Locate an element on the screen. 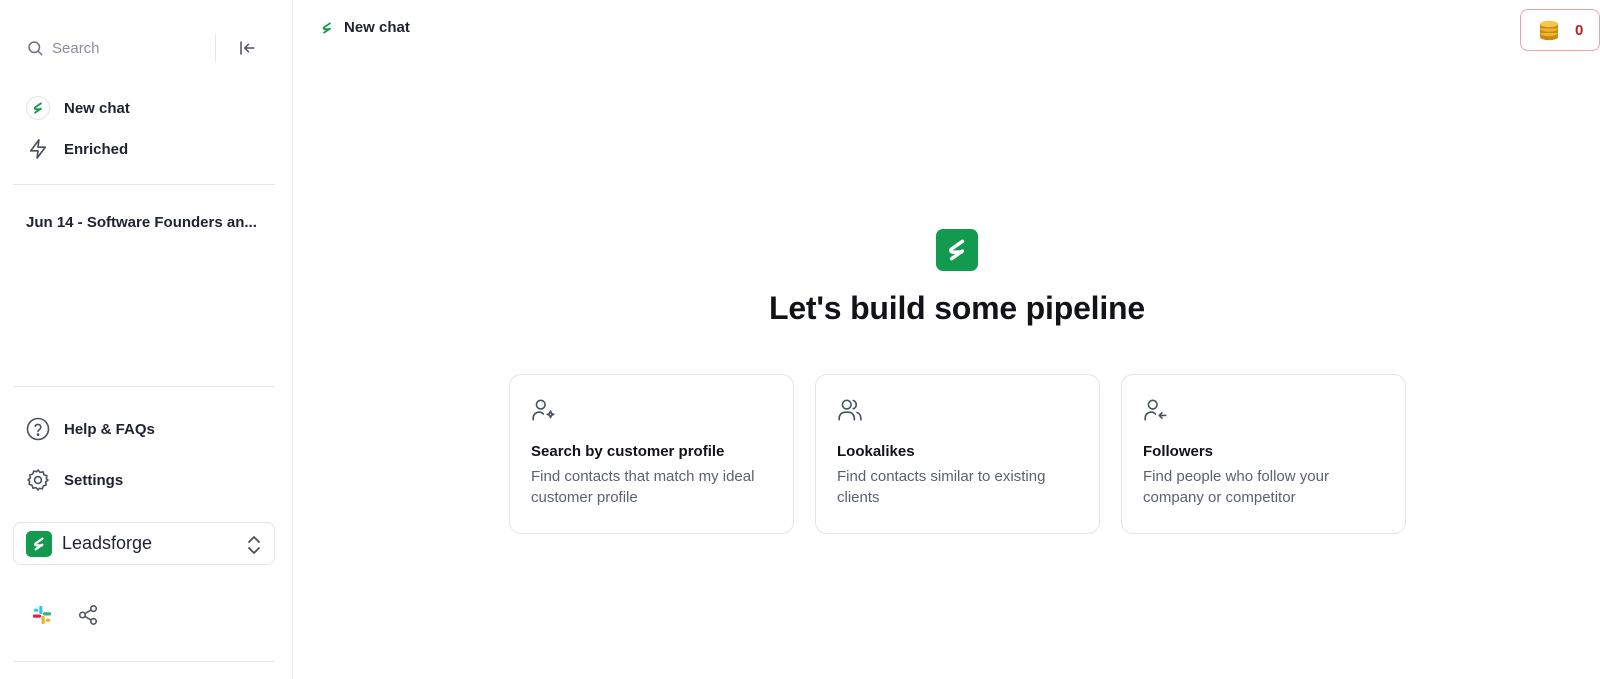 The height and width of the screenshot is (679, 1600). workspace-switcher: Leadsforge is located at coordinates (144, 543).